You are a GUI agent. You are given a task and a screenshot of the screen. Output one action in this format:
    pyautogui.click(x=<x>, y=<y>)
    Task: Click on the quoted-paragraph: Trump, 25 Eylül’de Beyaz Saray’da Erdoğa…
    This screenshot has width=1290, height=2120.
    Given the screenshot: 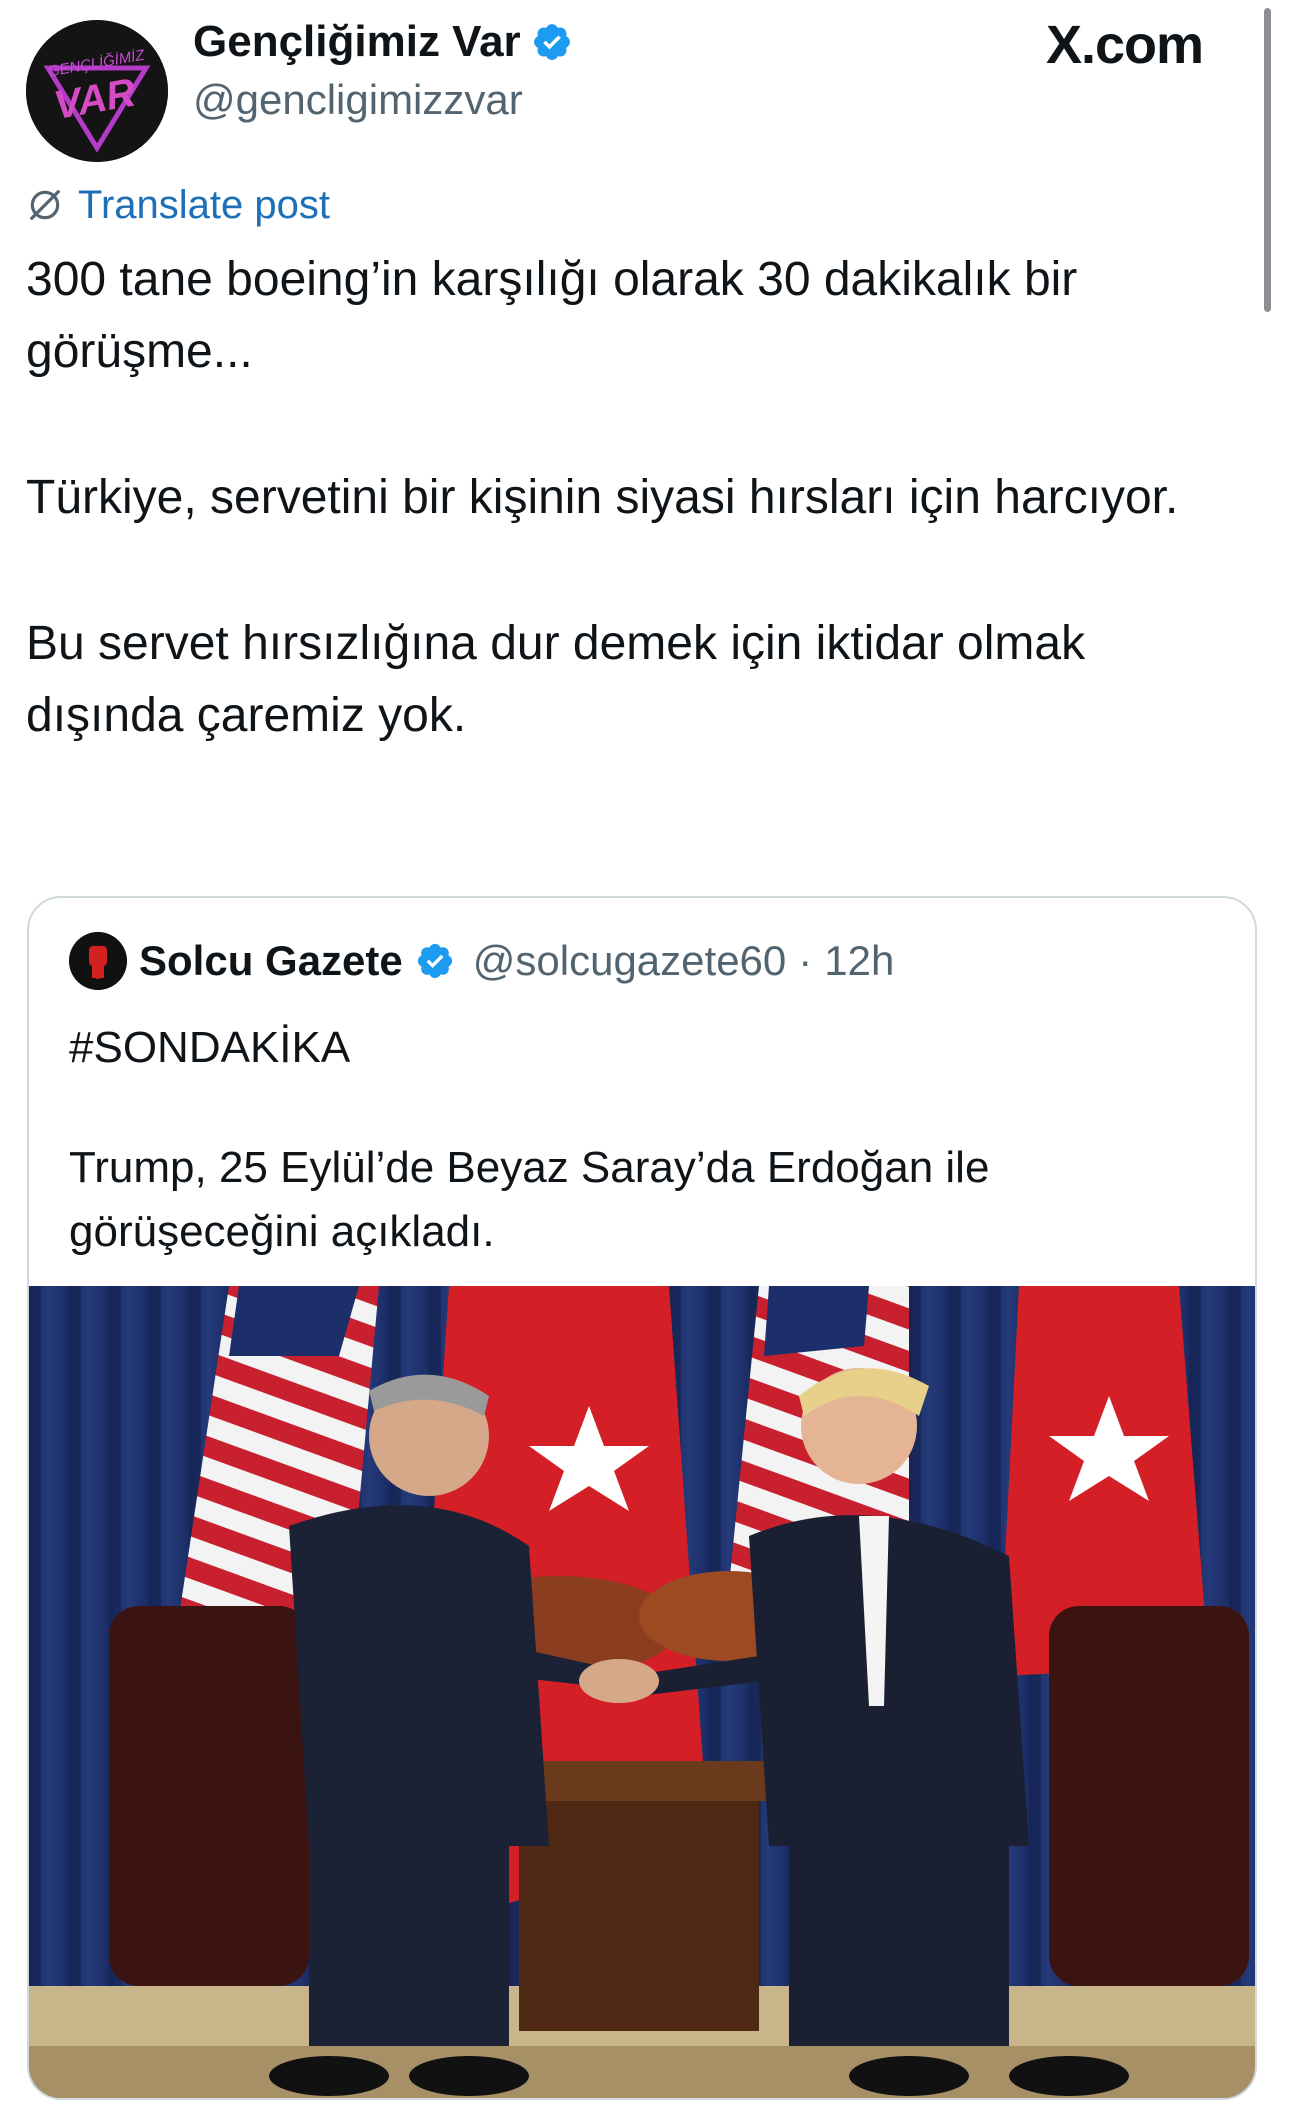 What is the action you would take?
    pyautogui.click(x=529, y=1199)
    